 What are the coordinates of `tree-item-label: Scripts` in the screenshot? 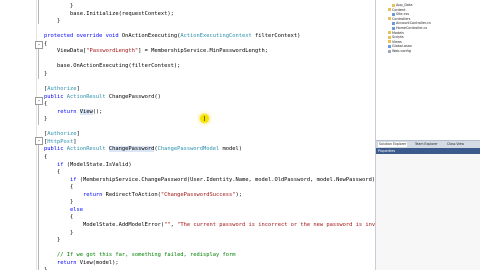 It's located at (398, 37).